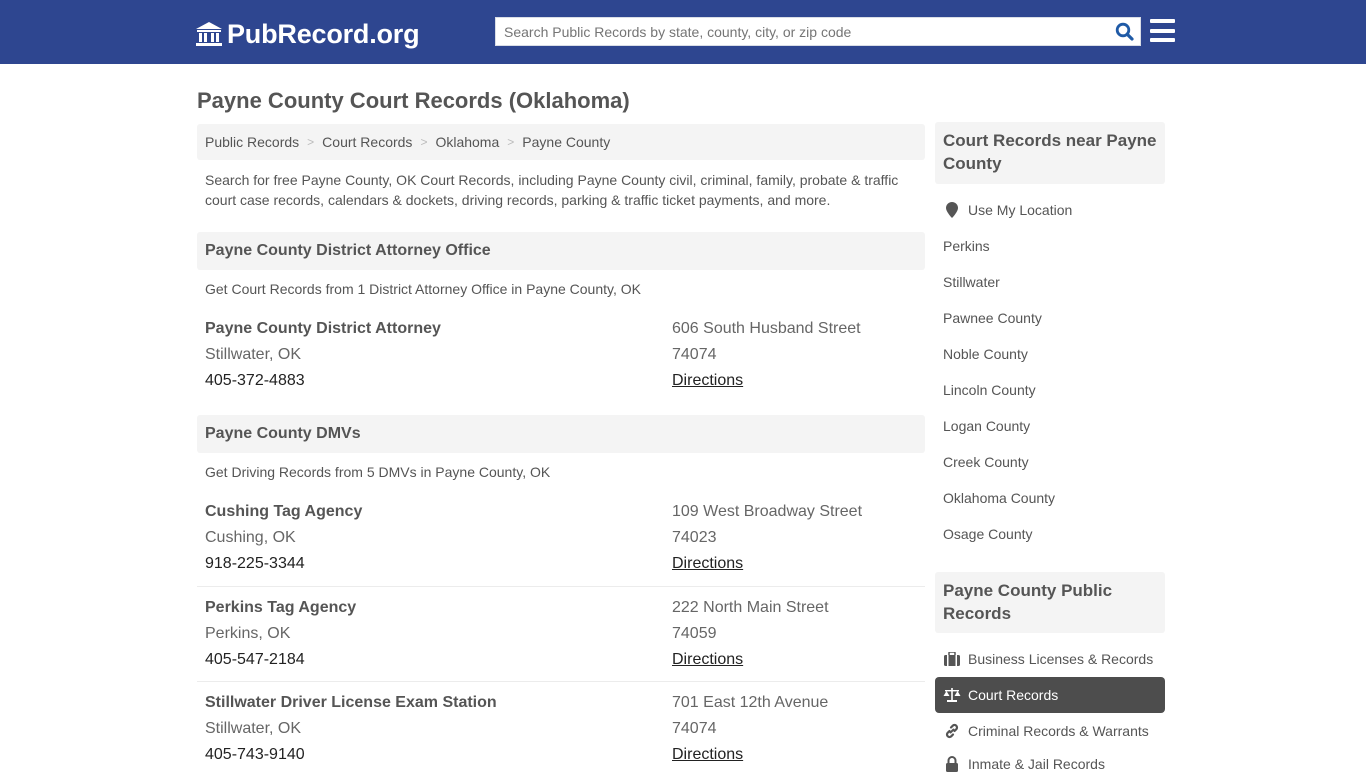  I want to click on entry-address: 222 North Main Street, so click(750, 607).